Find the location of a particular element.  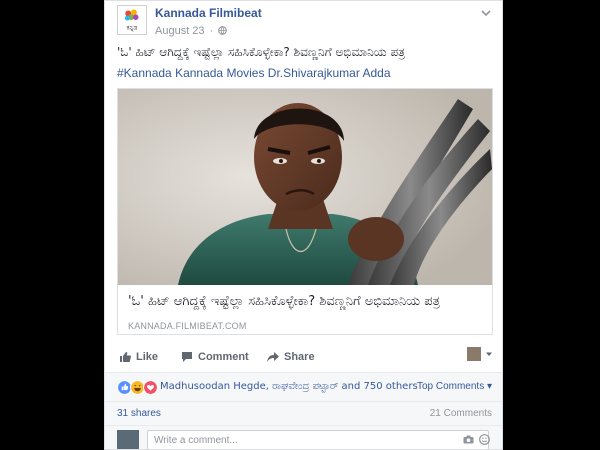

page-logo: ಕನ್ನಡ is located at coordinates (132, 20).